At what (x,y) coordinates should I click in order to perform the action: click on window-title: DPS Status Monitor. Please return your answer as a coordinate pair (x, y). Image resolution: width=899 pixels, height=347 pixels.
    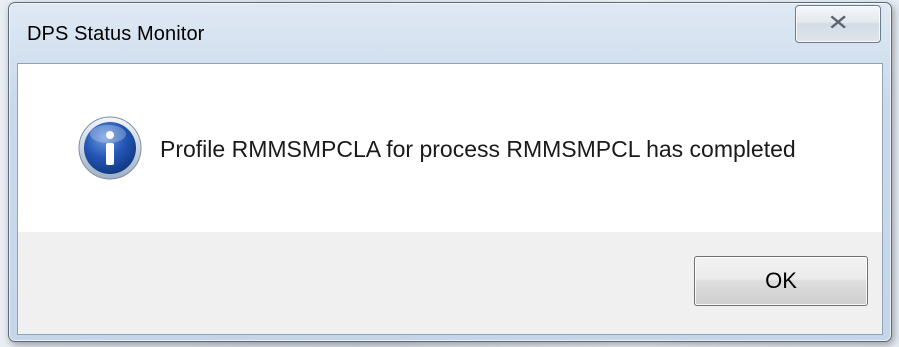
    Looking at the image, I should click on (116, 34).